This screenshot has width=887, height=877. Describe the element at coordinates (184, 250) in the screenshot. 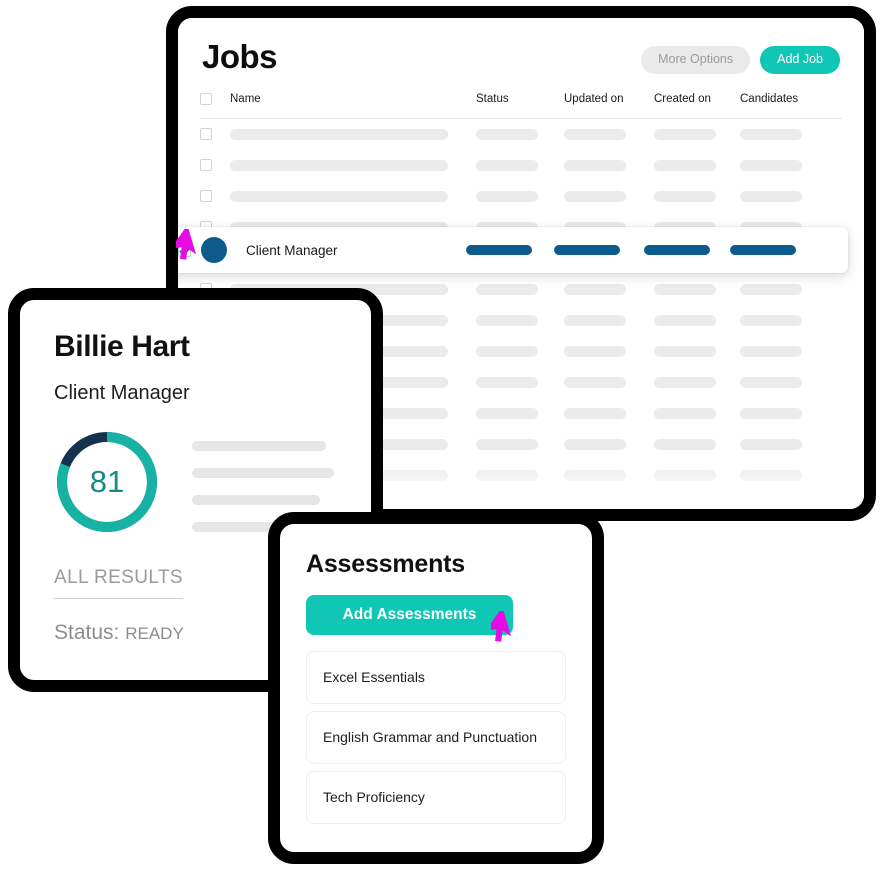

I see `row-checkbox-checked` at that location.